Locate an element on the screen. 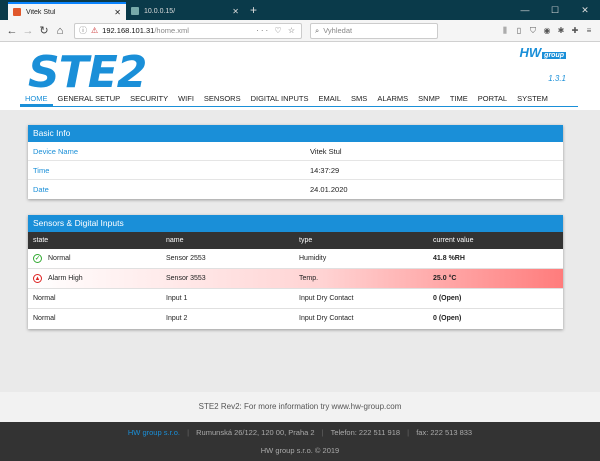  forward-arrow-icon: → is located at coordinates (28, 31).